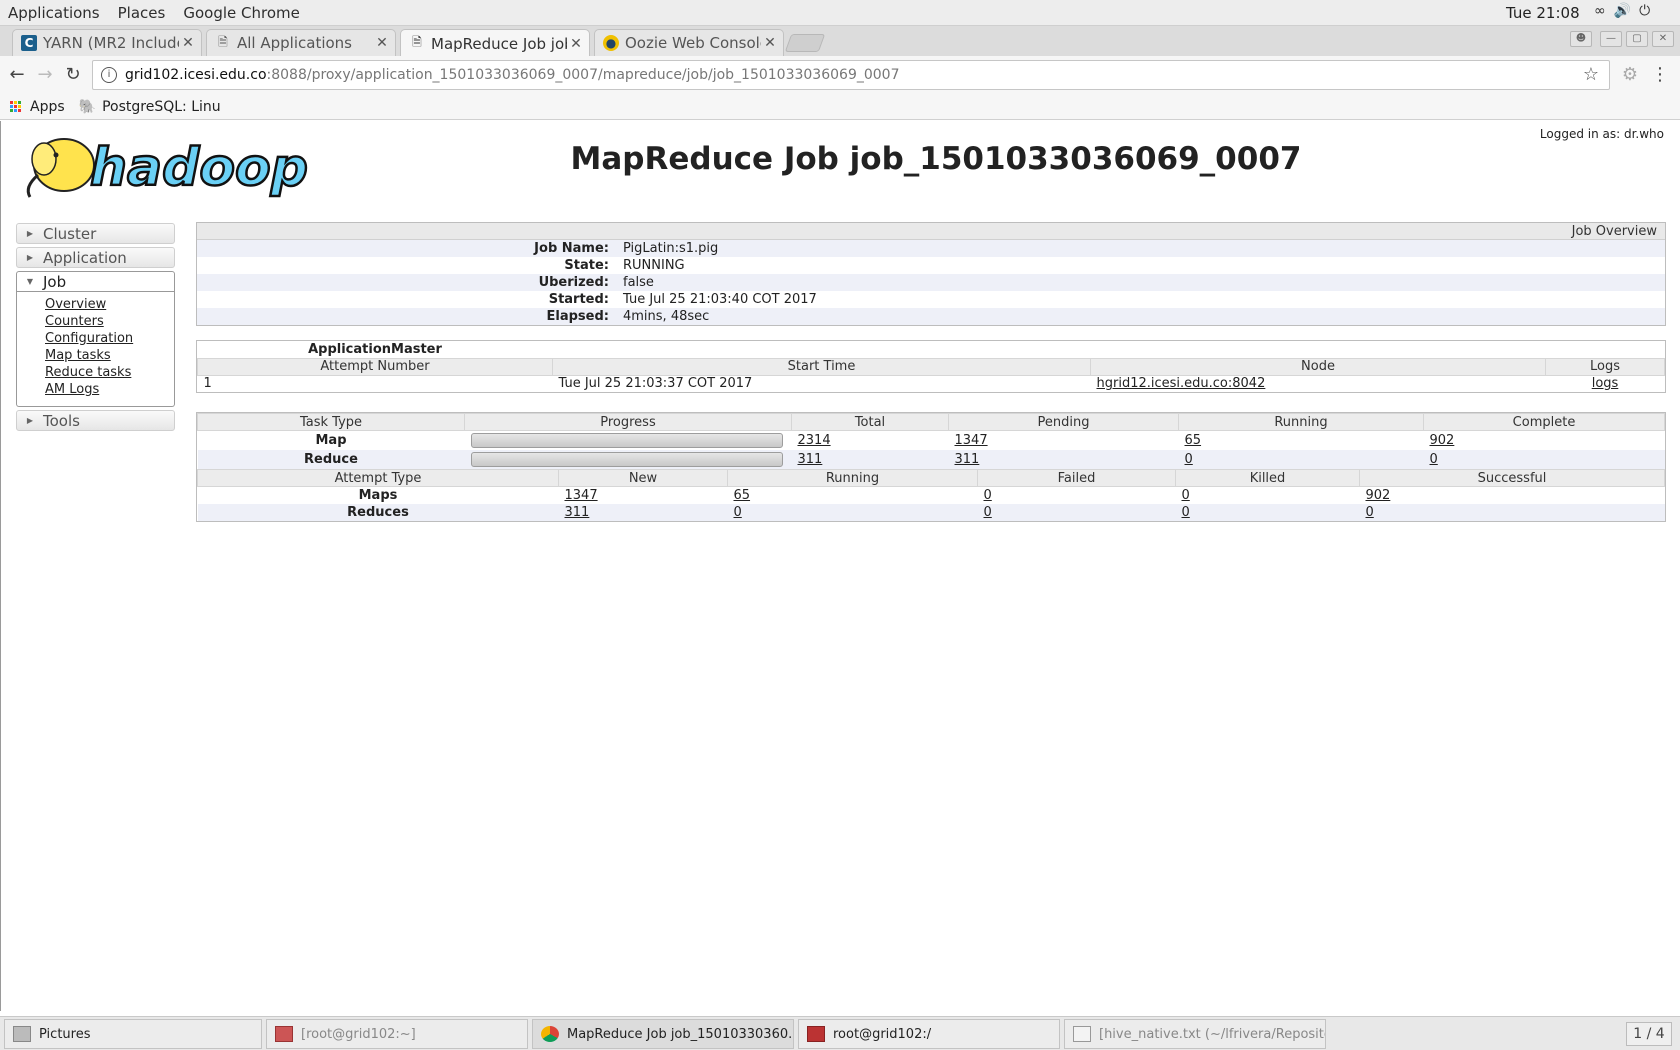 The image size is (1680, 1050). Describe the element at coordinates (107, 42) in the screenshot. I see `tab-yarn: C YARN (MR2 Included ✕` at that location.